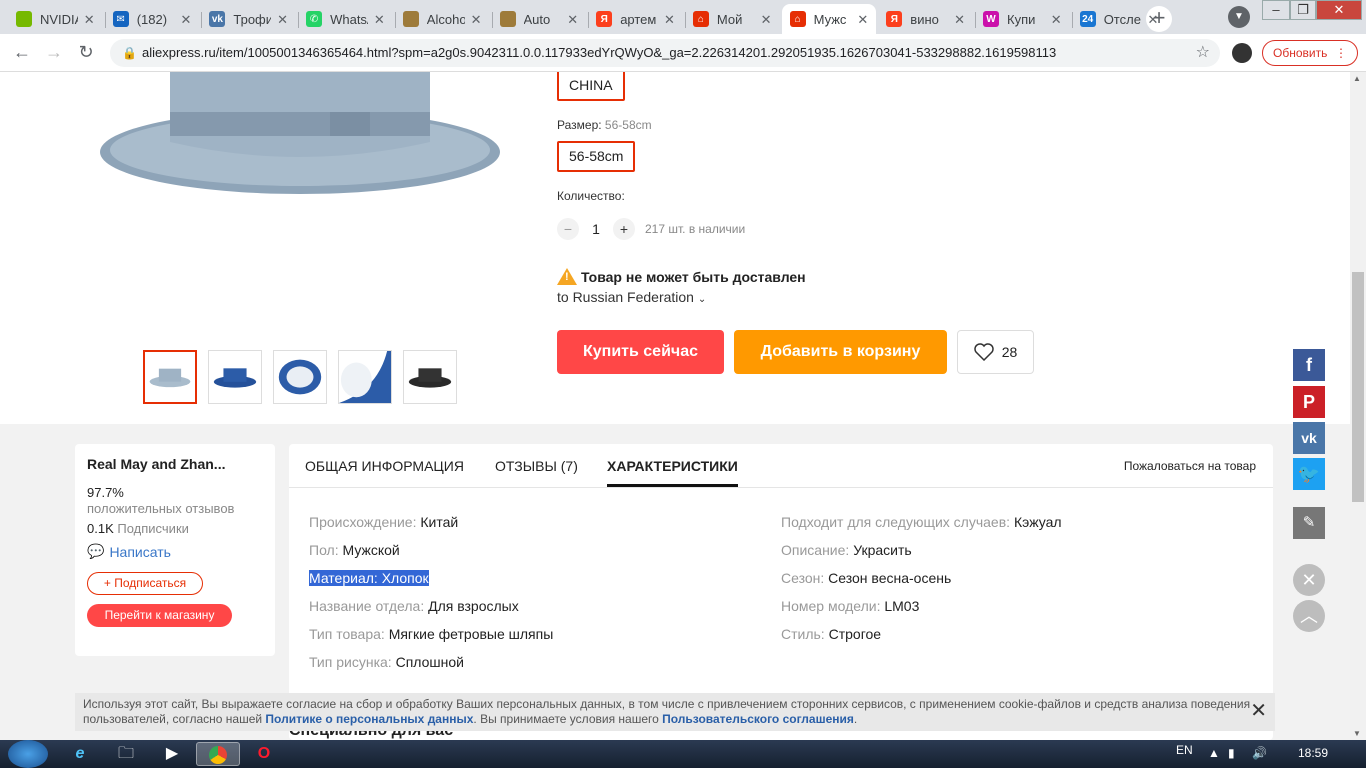 The image size is (1366, 768). I want to click on maximize-button: ❐, so click(1303, 10).